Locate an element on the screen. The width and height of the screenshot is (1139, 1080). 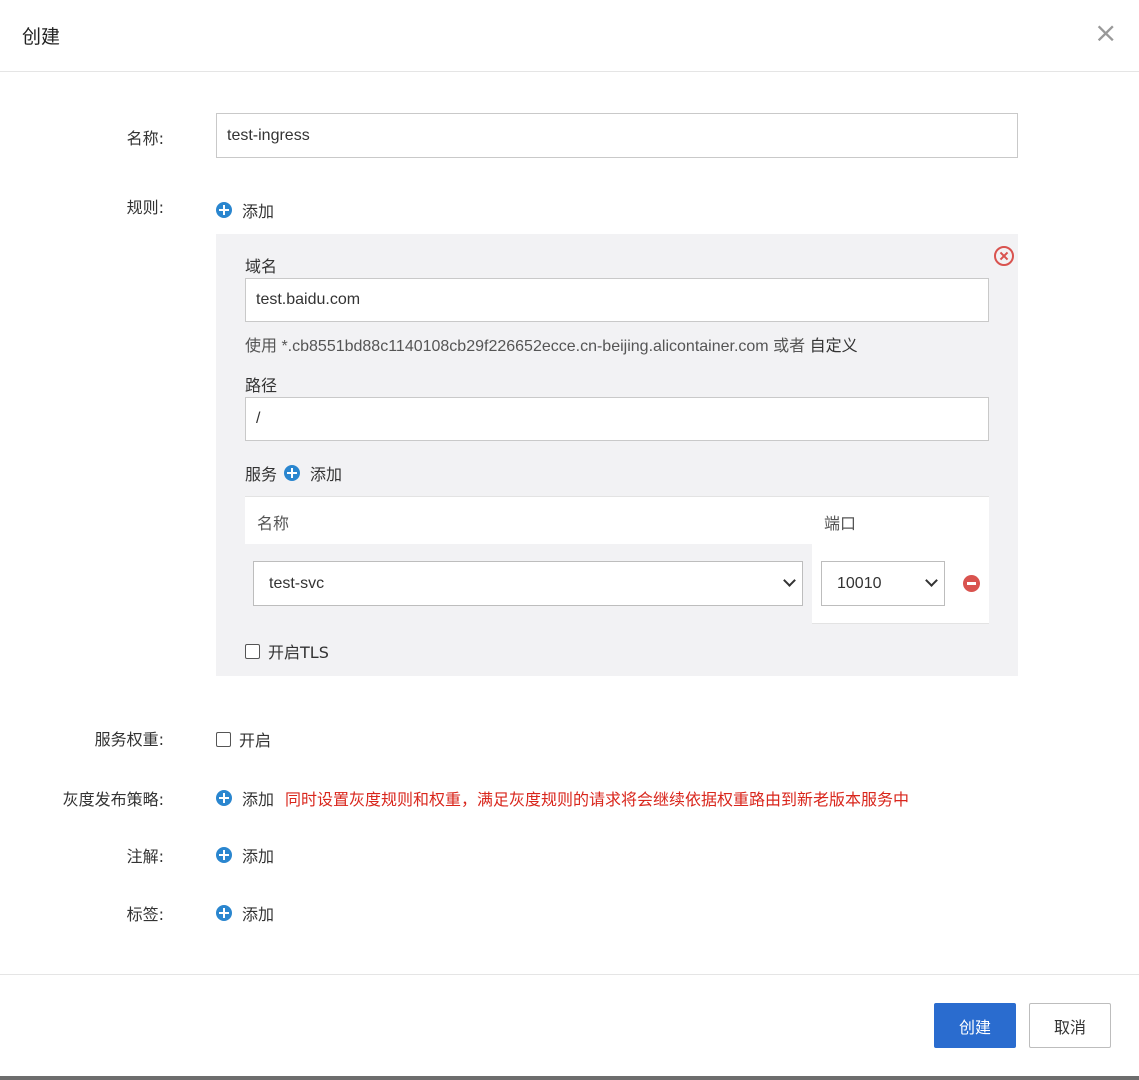
service-select-value: test-svc is located at coordinates (297, 583).